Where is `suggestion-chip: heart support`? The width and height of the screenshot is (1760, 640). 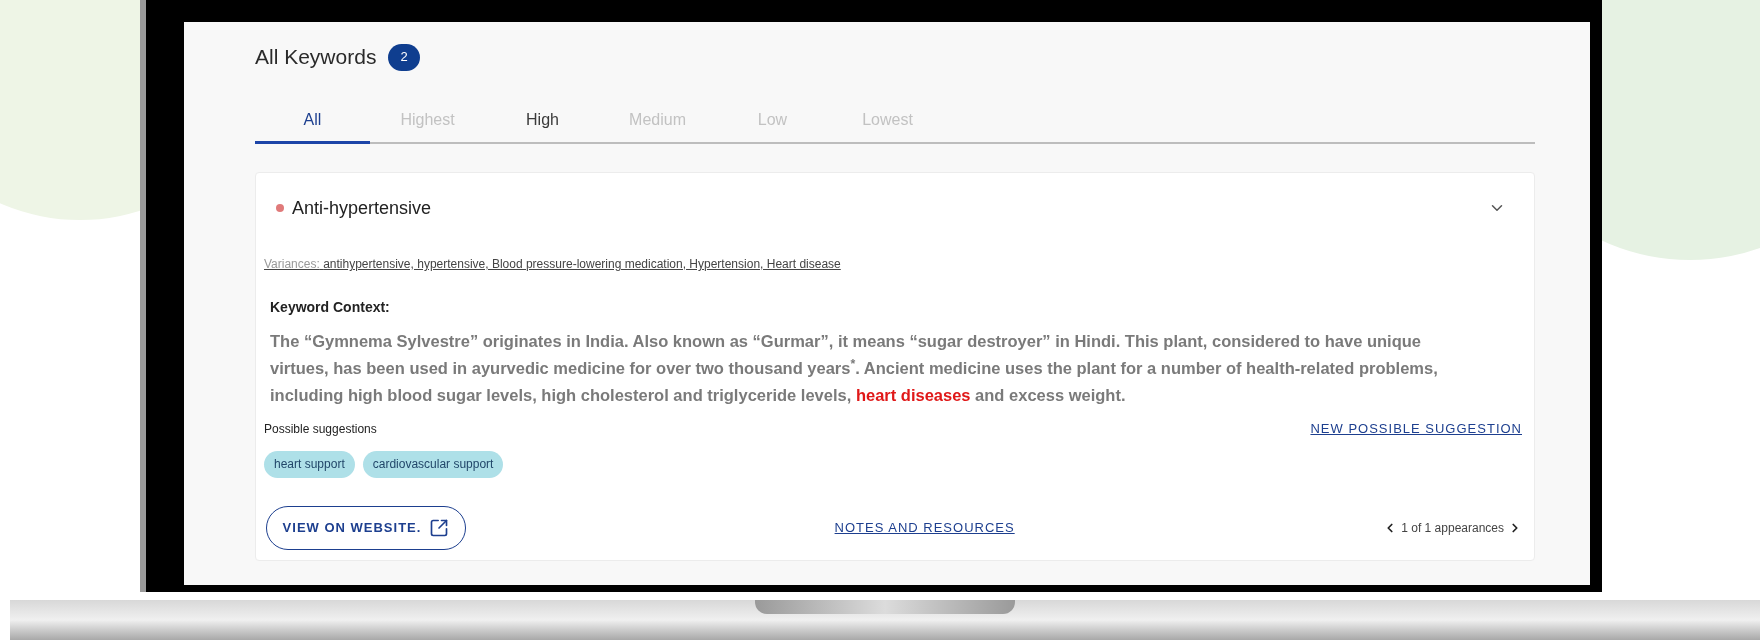
suggestion-chip: heart support is located at coordinates (309, 464).